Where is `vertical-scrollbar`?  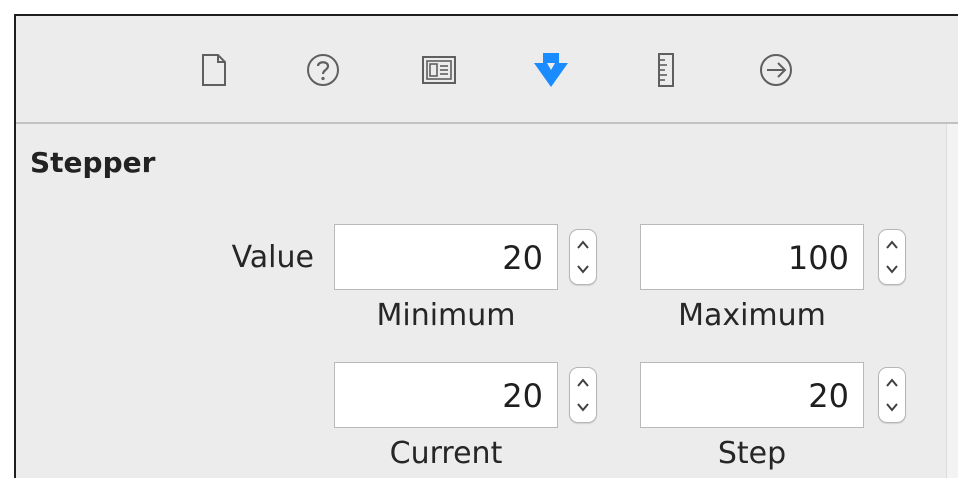
vertical-scrollbar is located at coordinates (952, 301).